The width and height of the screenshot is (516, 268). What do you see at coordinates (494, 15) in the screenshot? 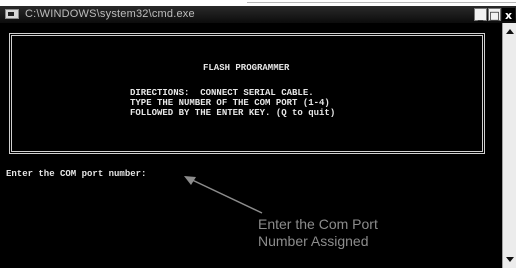
I see `restore-button: □` at bounding box center [494, 15].